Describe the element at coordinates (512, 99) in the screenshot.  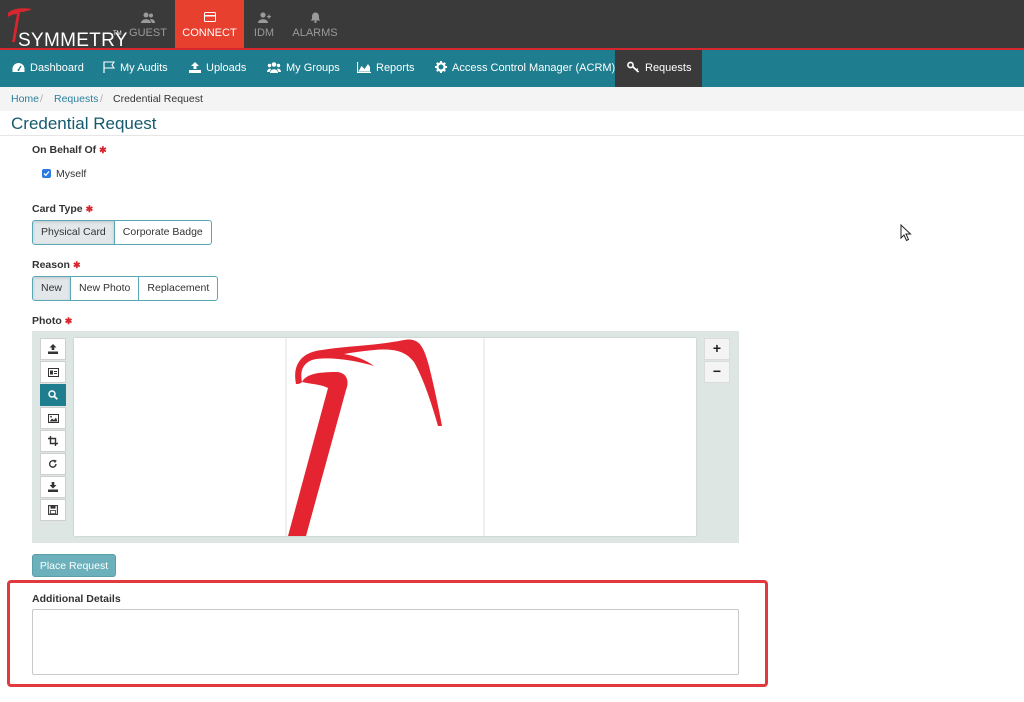
I see `breadcrumb: Home / Requests / Credential Request` at that location.